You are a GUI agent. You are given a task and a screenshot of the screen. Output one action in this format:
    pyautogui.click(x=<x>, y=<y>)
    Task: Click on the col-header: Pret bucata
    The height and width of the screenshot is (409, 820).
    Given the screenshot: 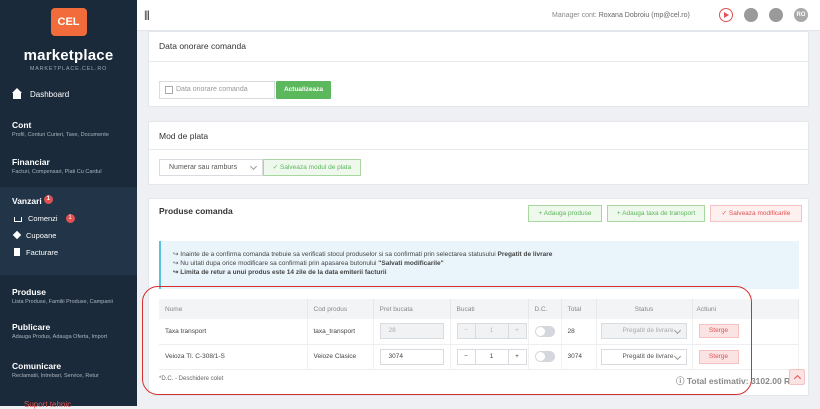 What is the action you would take?
    pyautogui.click(x=412, y=309)
    